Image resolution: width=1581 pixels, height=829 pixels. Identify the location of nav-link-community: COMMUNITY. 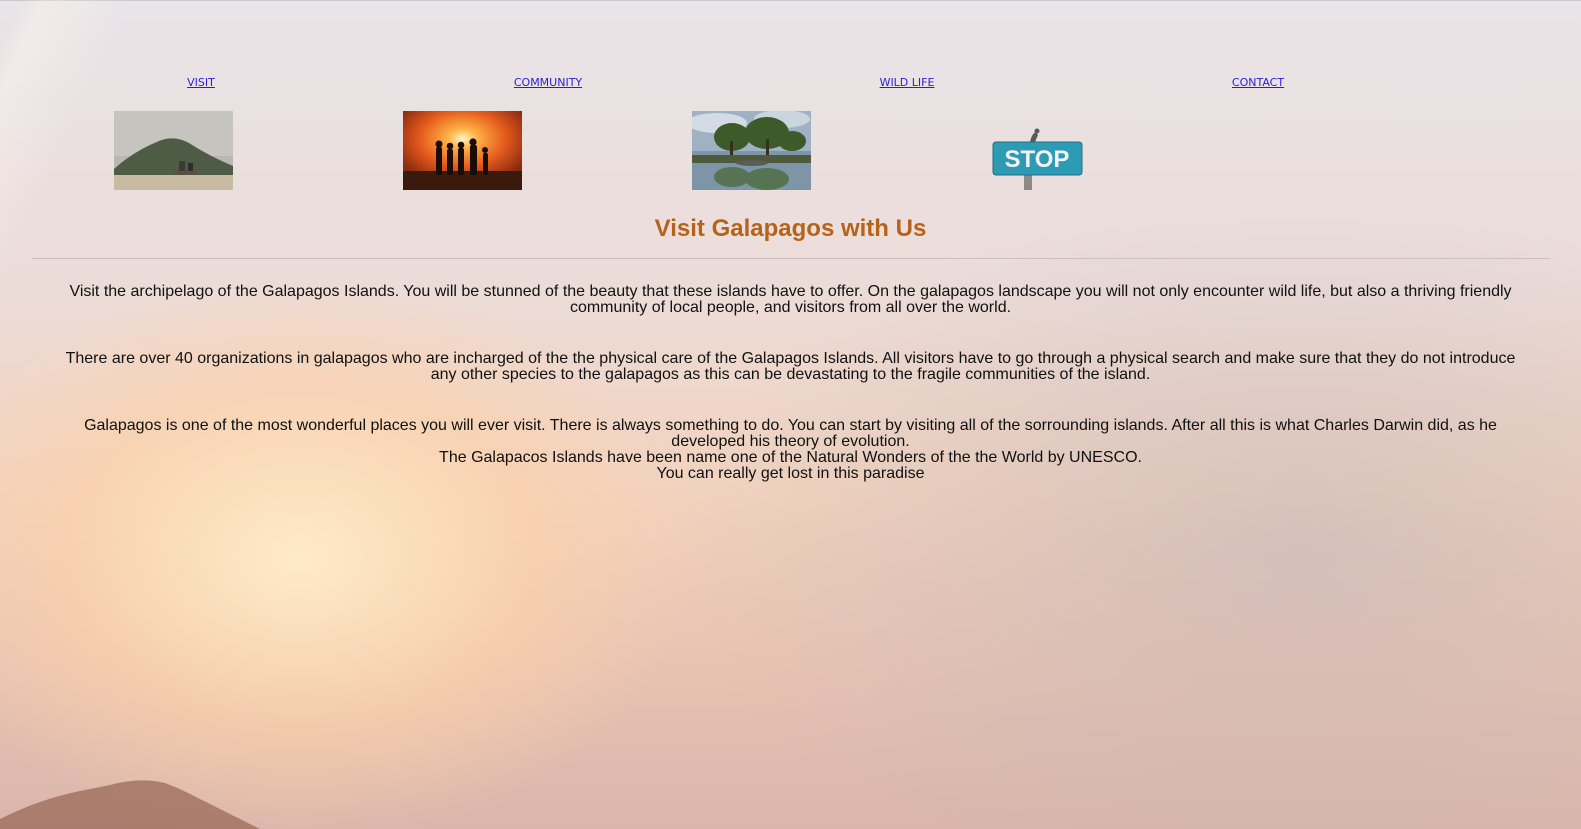
(548, 82).